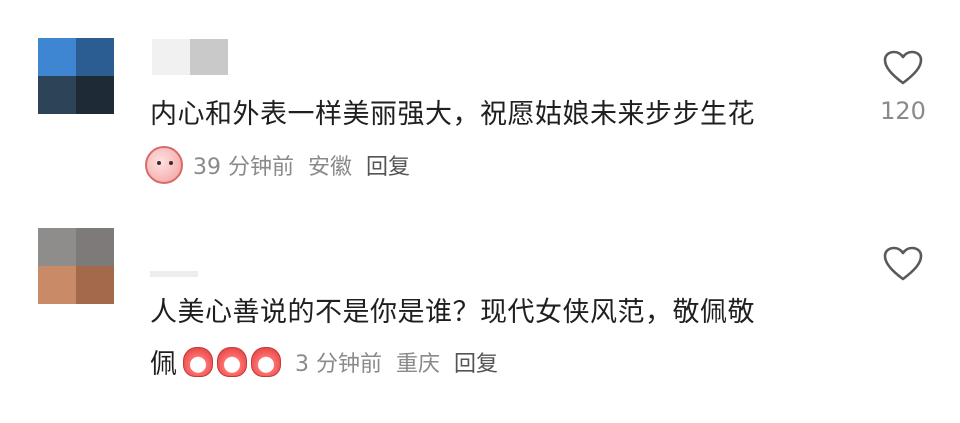 The width and height of the screenshot is (960, 423). What do you see at coordinates (330, 167) in the screenshot?
I see `comment-location: 安徽` at bounding box center [330, 167].